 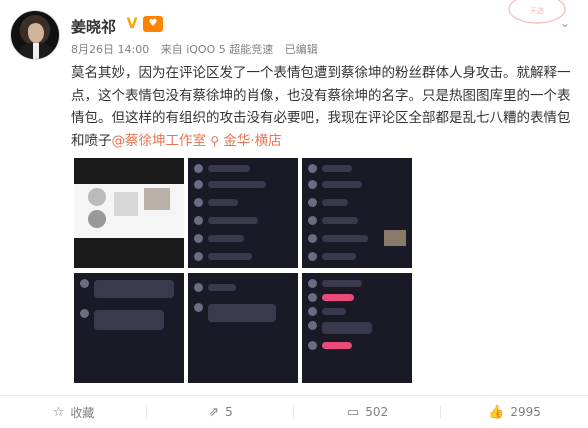 What do you see at coordinates (217, 49) in the screenshot?
I see `post-source: 来自 iQOO 5 超能竞速` at bounding box center [217, 49].